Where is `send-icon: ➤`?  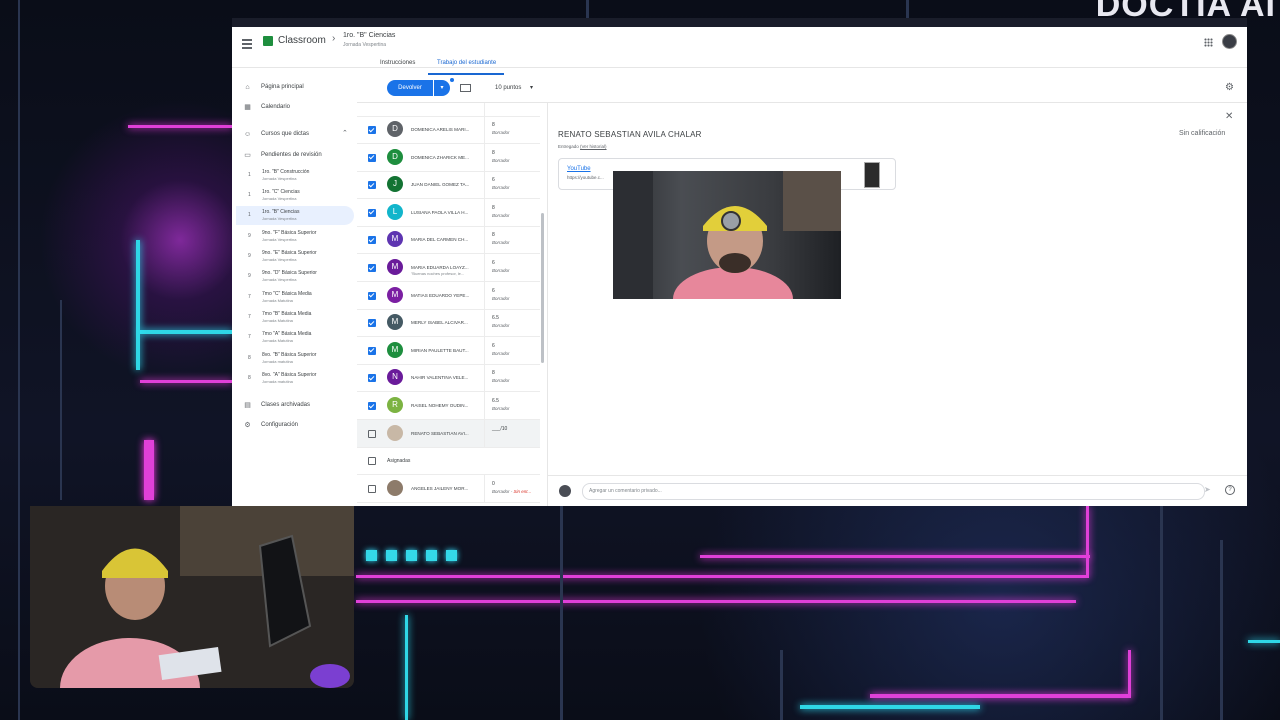
send-icon: ➤ is located at coordinates (1207, 489).